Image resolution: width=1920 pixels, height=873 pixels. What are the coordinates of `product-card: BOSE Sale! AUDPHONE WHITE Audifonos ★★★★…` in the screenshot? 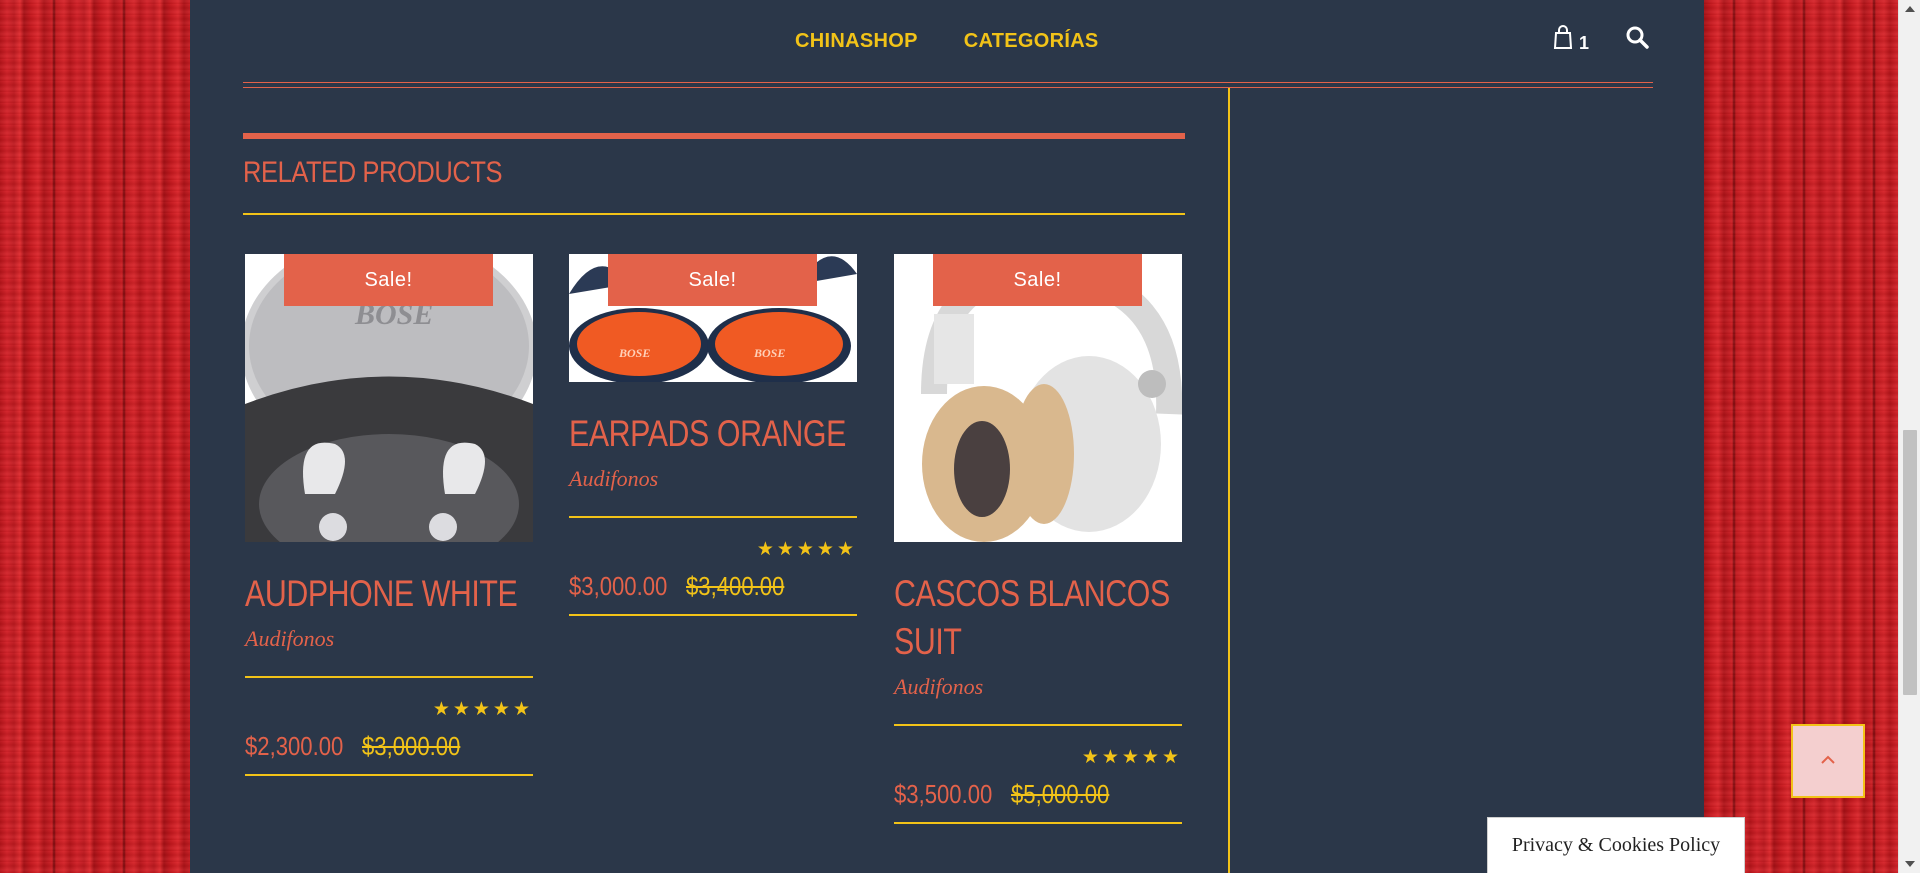 It's located at (389, 515).